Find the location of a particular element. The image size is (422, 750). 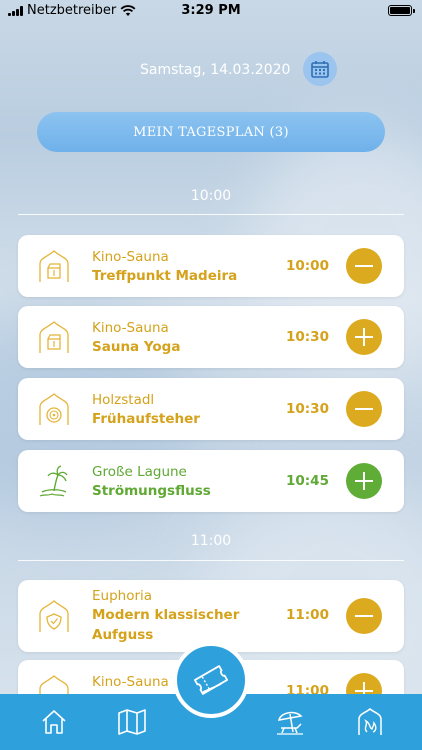

event-card: Holzstadl Frühaufsteher 10:30 is located at coordinates (211, 409).